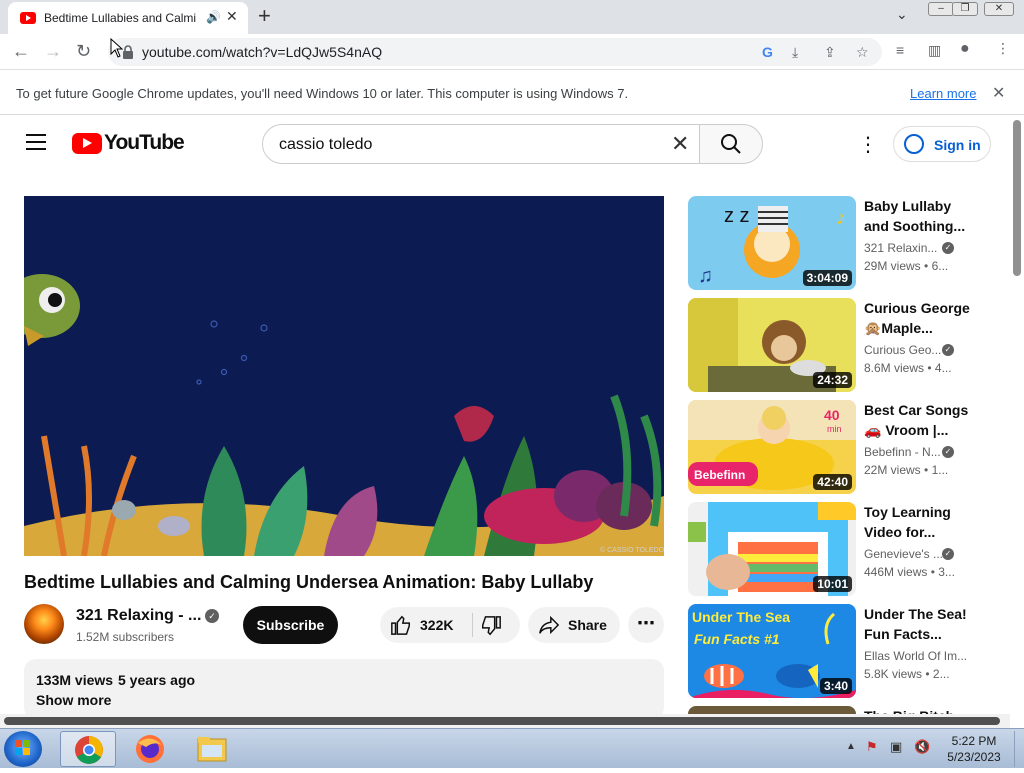  I want to click on page-vertical-scrollbar, so click(1017, 422).